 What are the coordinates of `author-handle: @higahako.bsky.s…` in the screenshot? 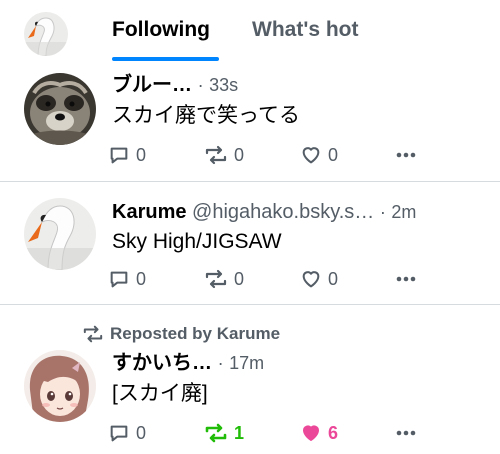 It's located at (283, 212).